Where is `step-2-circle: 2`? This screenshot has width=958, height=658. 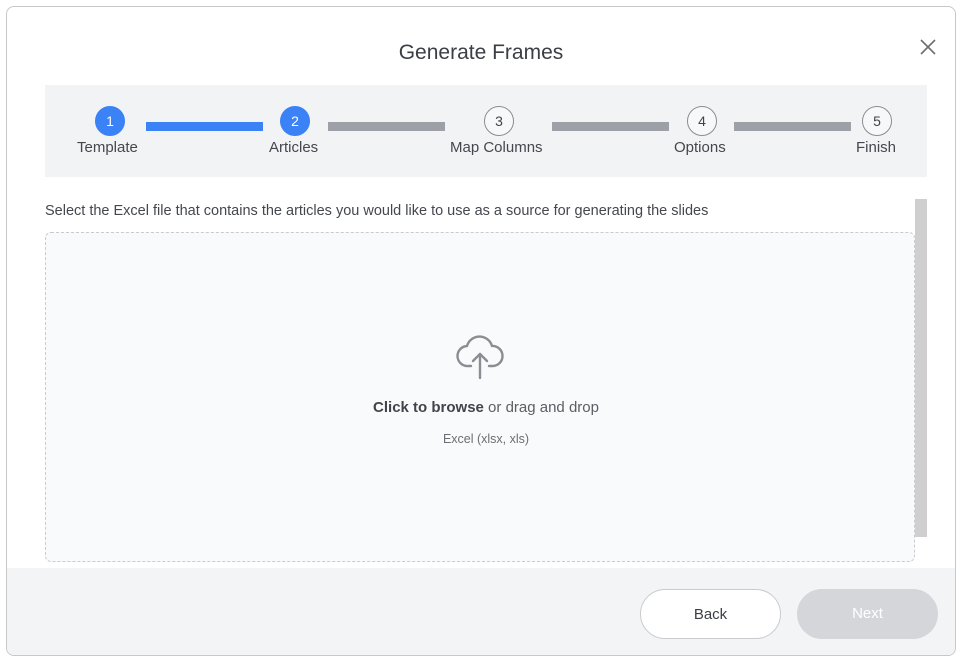
step-2-circle: 2 is located at coordinates (295, 121).